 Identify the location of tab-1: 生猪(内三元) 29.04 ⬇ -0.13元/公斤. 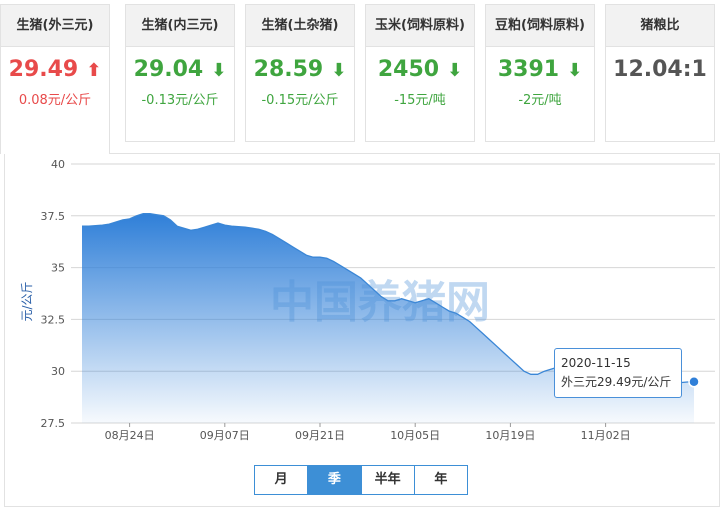
(180, 73).